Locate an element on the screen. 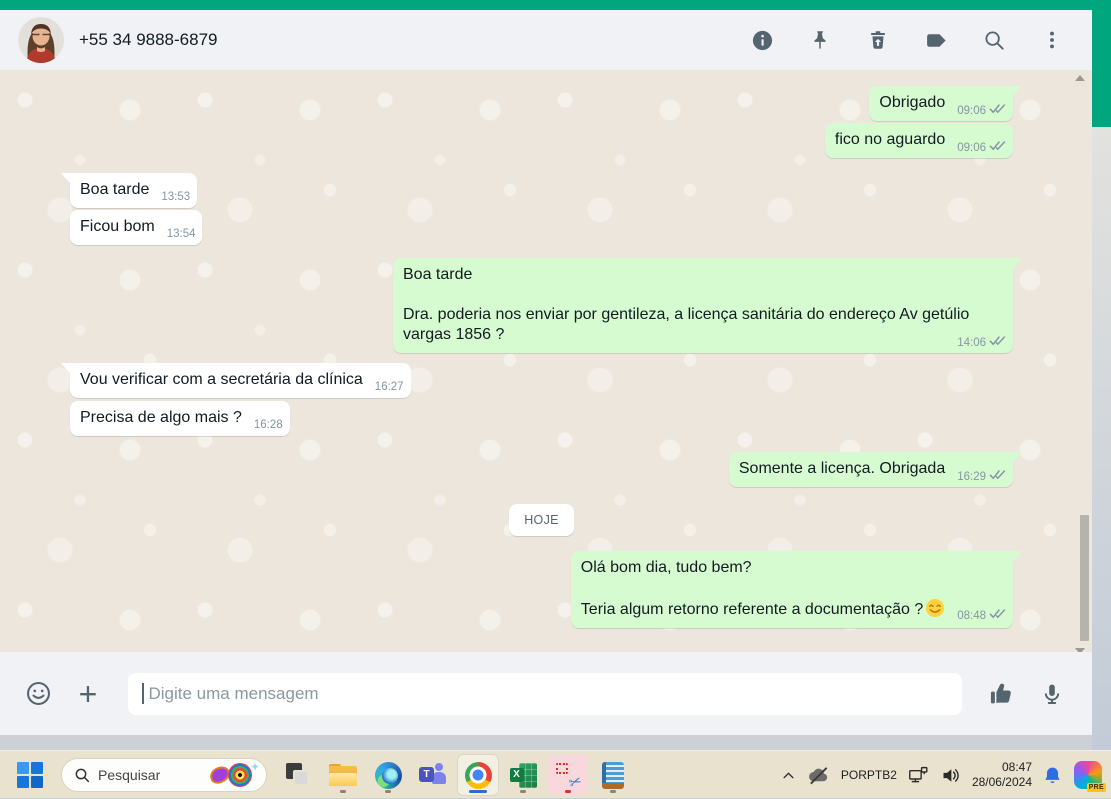  input-placeholder: Digite uma mensagem is located at coordinates (233, 693).